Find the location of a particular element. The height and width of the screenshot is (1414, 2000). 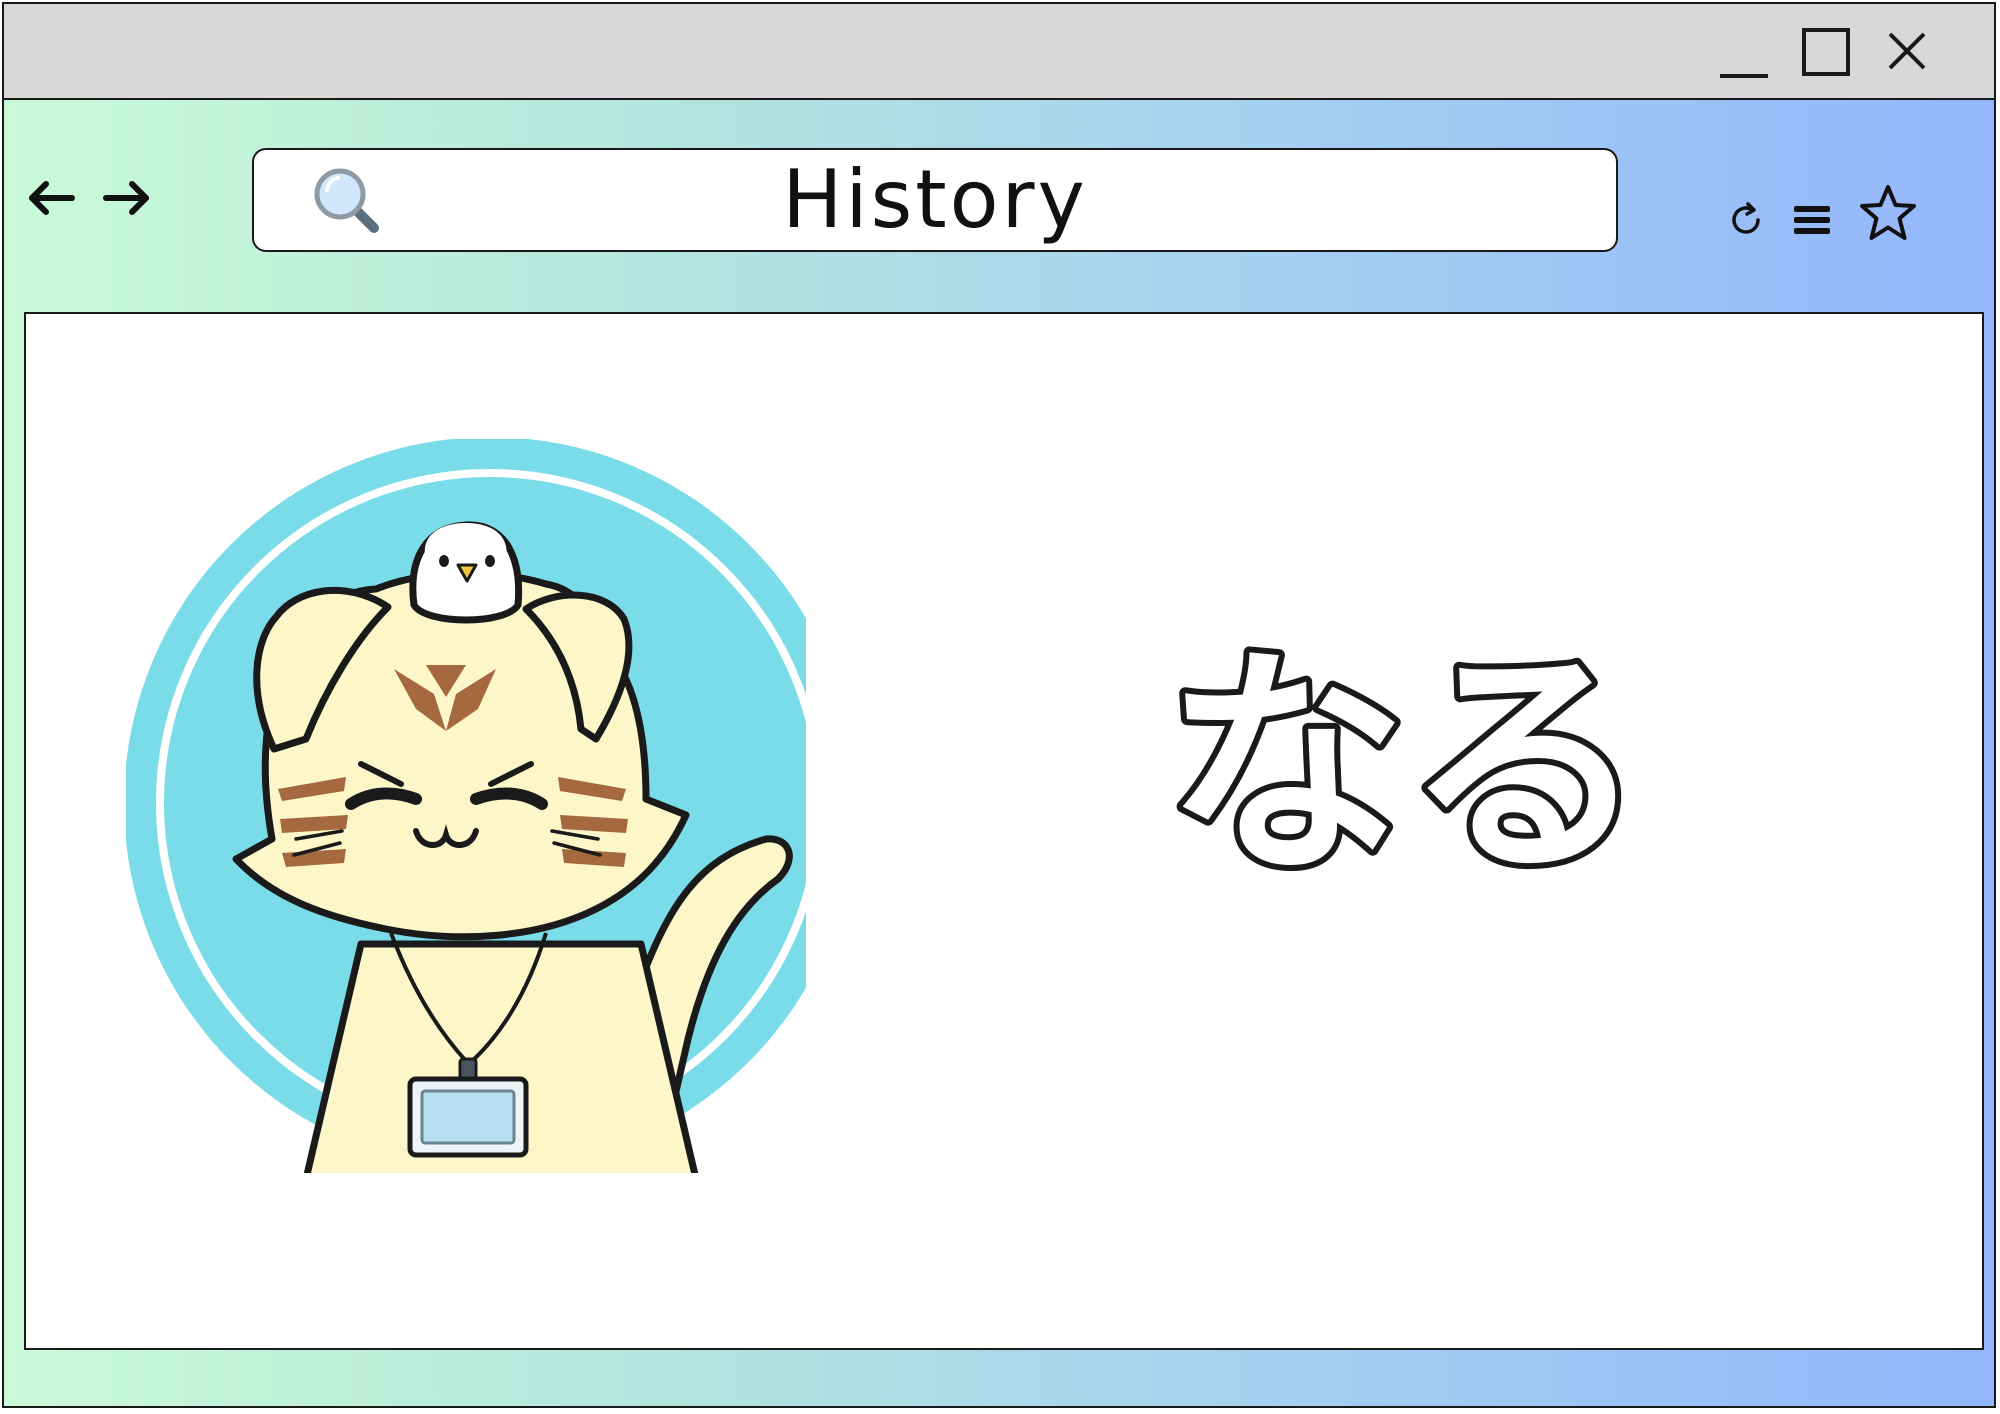

title-bar is located at coordinates (999, 52).